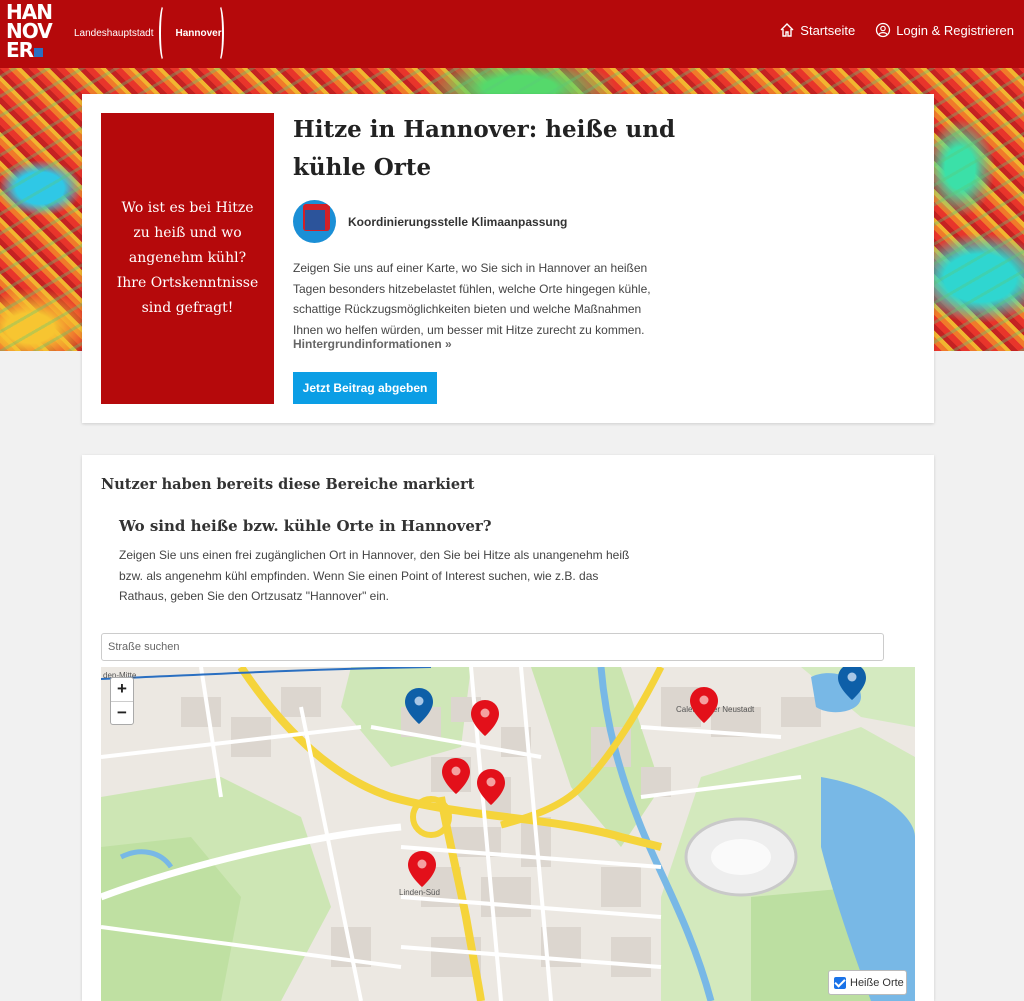  I want to click on user-icon, so click(883, 30).